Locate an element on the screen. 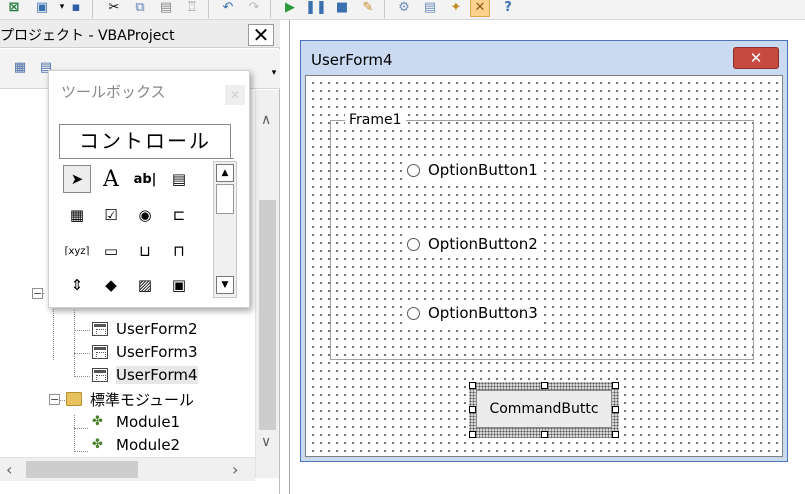  paste-icon: ▤ is located at coordinates (166, 8).